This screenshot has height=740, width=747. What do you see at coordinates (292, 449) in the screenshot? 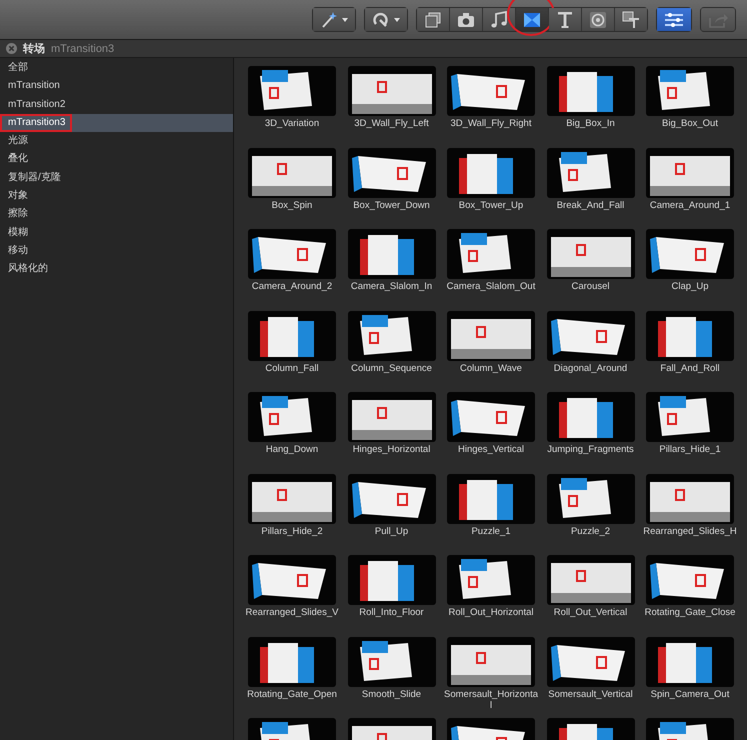
I see `transition-label: Hang_Down` at bounding box center [292, 449].